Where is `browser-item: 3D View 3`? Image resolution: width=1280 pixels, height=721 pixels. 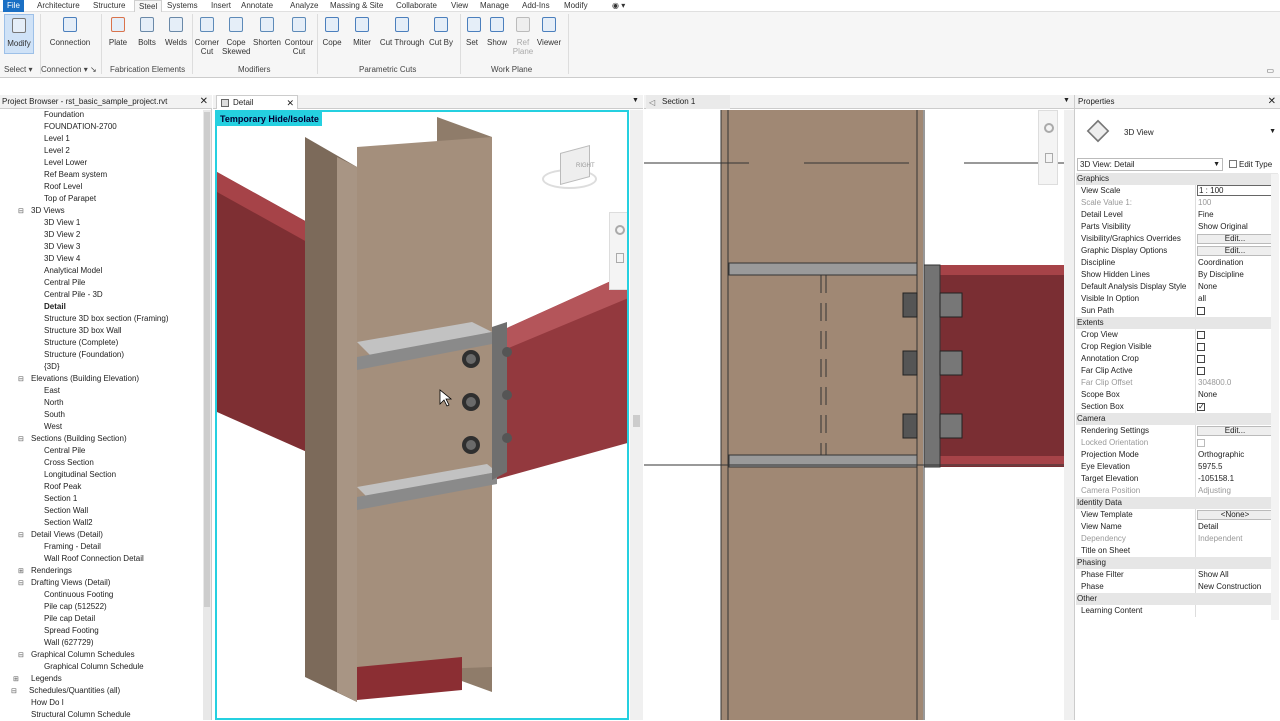 browser-item: 3D View 3 is located at coordinates (62, 247).